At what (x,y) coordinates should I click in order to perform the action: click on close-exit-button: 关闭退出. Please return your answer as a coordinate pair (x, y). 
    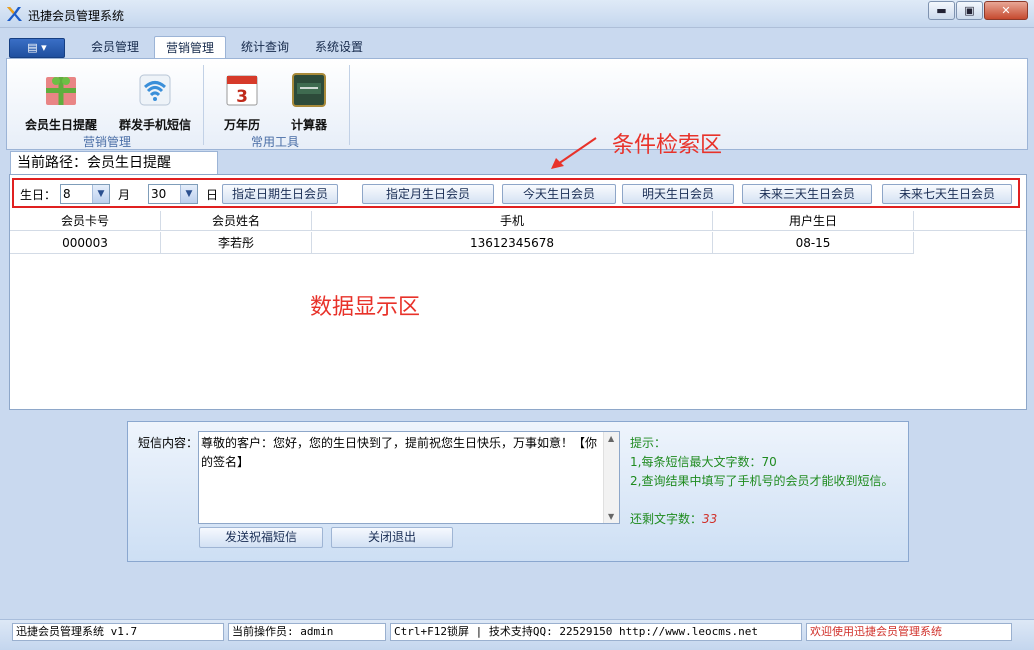
    Looking at the image, I should click on (392, 537).